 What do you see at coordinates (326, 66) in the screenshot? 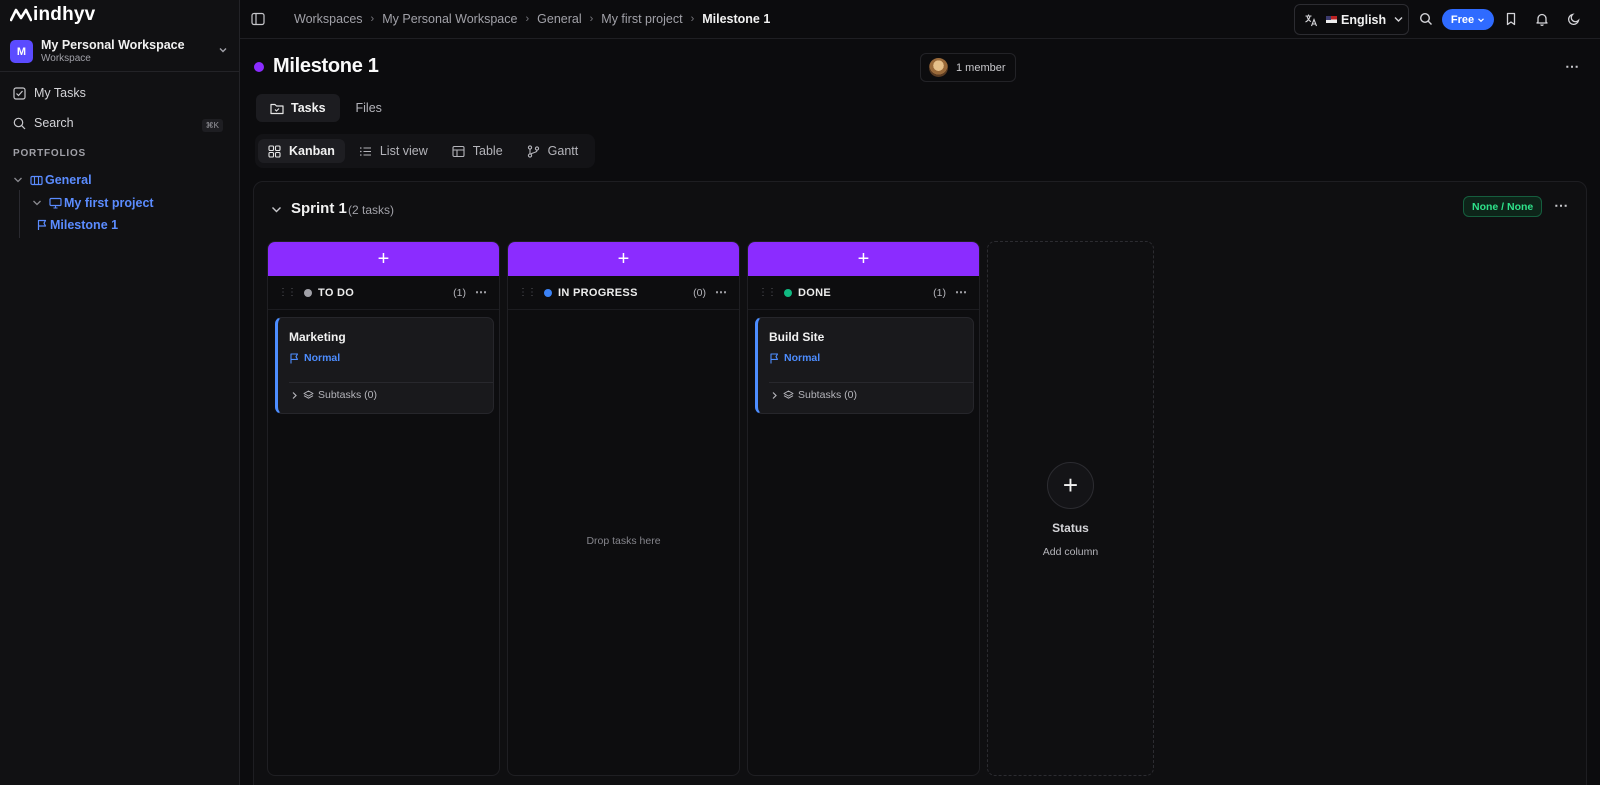
I see `page-title: Milestone 1` at bounding box center [326, 66].